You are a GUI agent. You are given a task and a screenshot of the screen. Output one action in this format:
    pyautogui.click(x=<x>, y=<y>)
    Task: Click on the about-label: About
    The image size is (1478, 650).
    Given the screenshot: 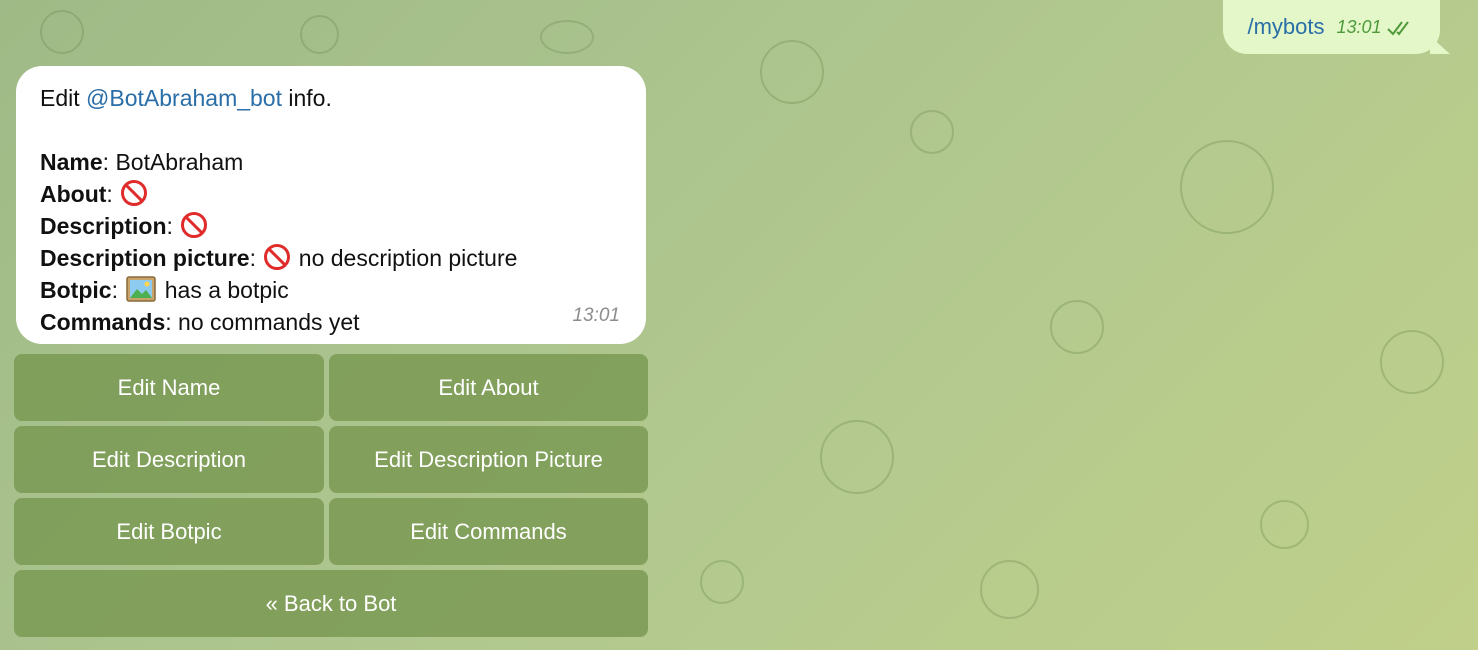 What is the action you would take?
    pyautogui.click(x=73, y=194)
    